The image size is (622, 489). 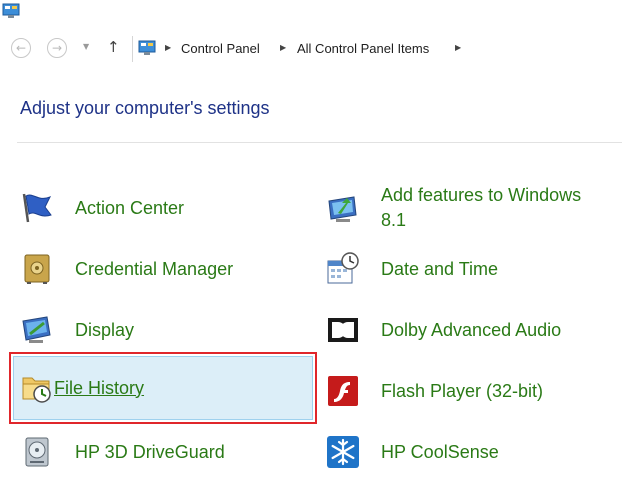 I want to click on snowflake-icon, so click(x=343, y=452).